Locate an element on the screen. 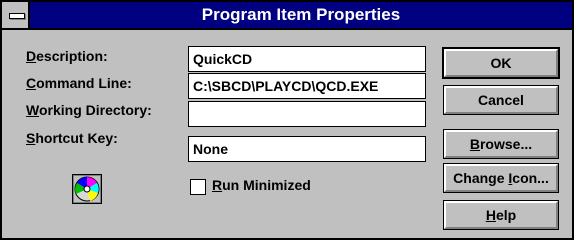  shortcut-key-label-suffix: hortcut Key: is located at coordinates (76, 138).